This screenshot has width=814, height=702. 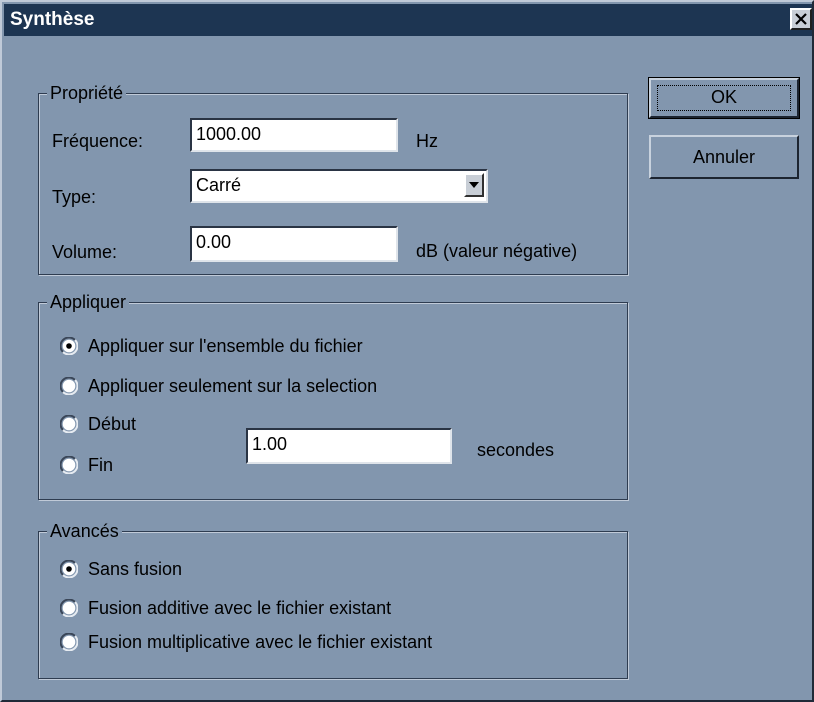 What do you see at coordinates (294, 244) in the screenshot?
I see `volume-input: 0.00` at bounding box center [294, 244].